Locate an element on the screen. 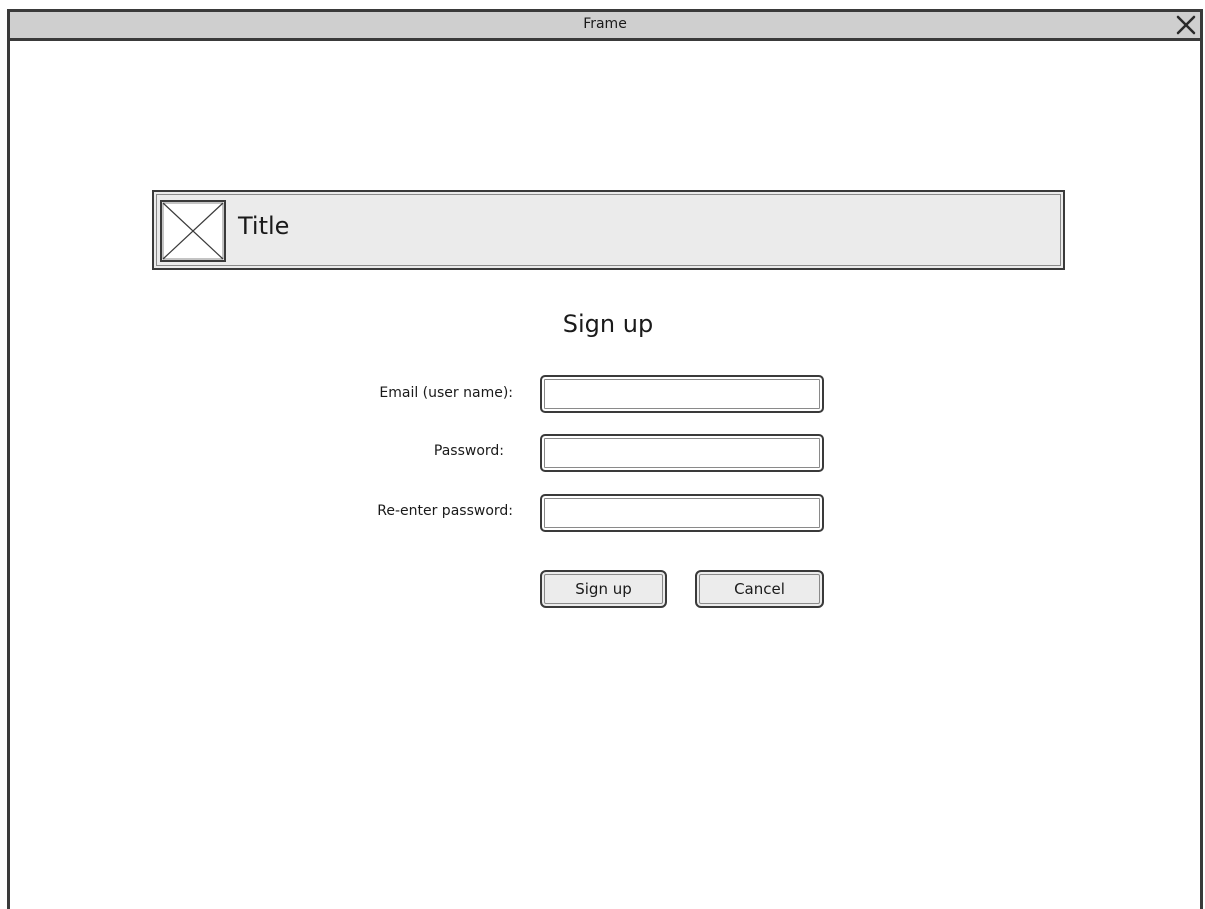  reenter-password-label: Re-enter password: is located at coordinates (445, 511).